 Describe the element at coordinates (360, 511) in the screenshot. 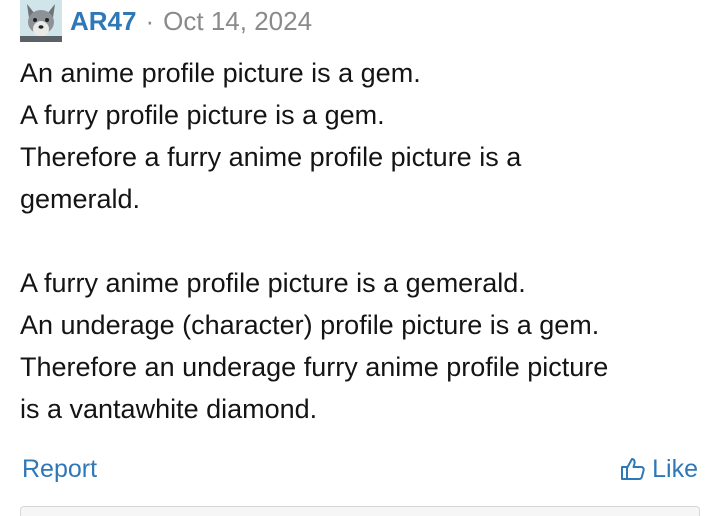

I see `reply-box` at that location.